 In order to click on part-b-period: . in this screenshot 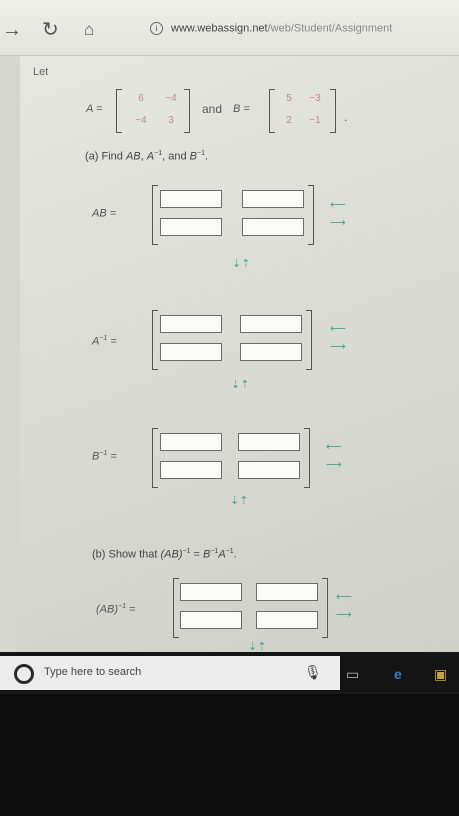, I will do `click(235, 554)`.